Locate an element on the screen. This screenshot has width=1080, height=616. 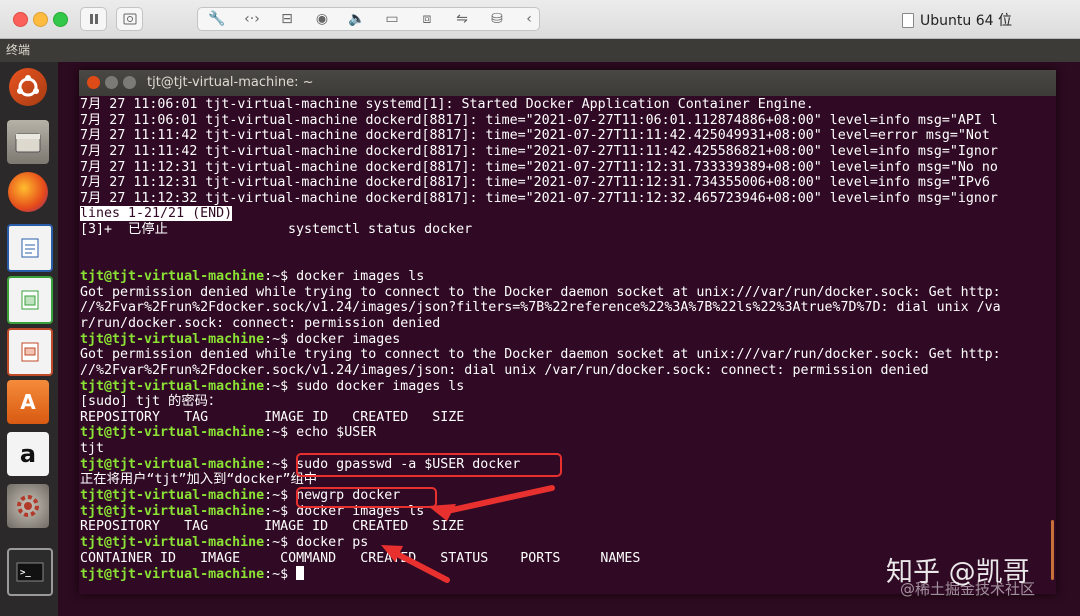
terminal-command-line: tjt@tjt-virtual-machine:~$ docker images is located at coordinates (565, 340).